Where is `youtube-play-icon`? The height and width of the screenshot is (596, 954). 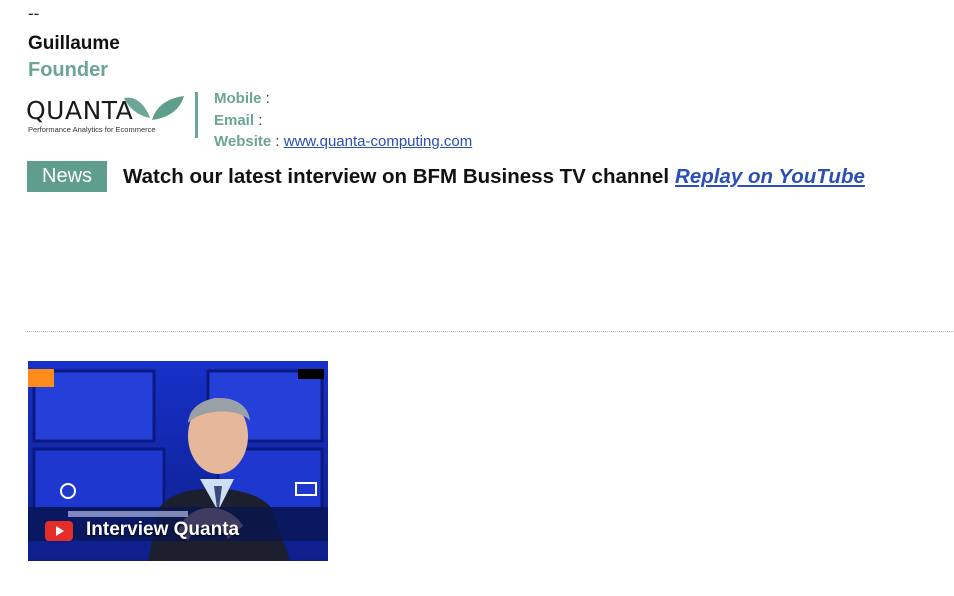 youtube-play-icon is located at coordinates (59, 531).